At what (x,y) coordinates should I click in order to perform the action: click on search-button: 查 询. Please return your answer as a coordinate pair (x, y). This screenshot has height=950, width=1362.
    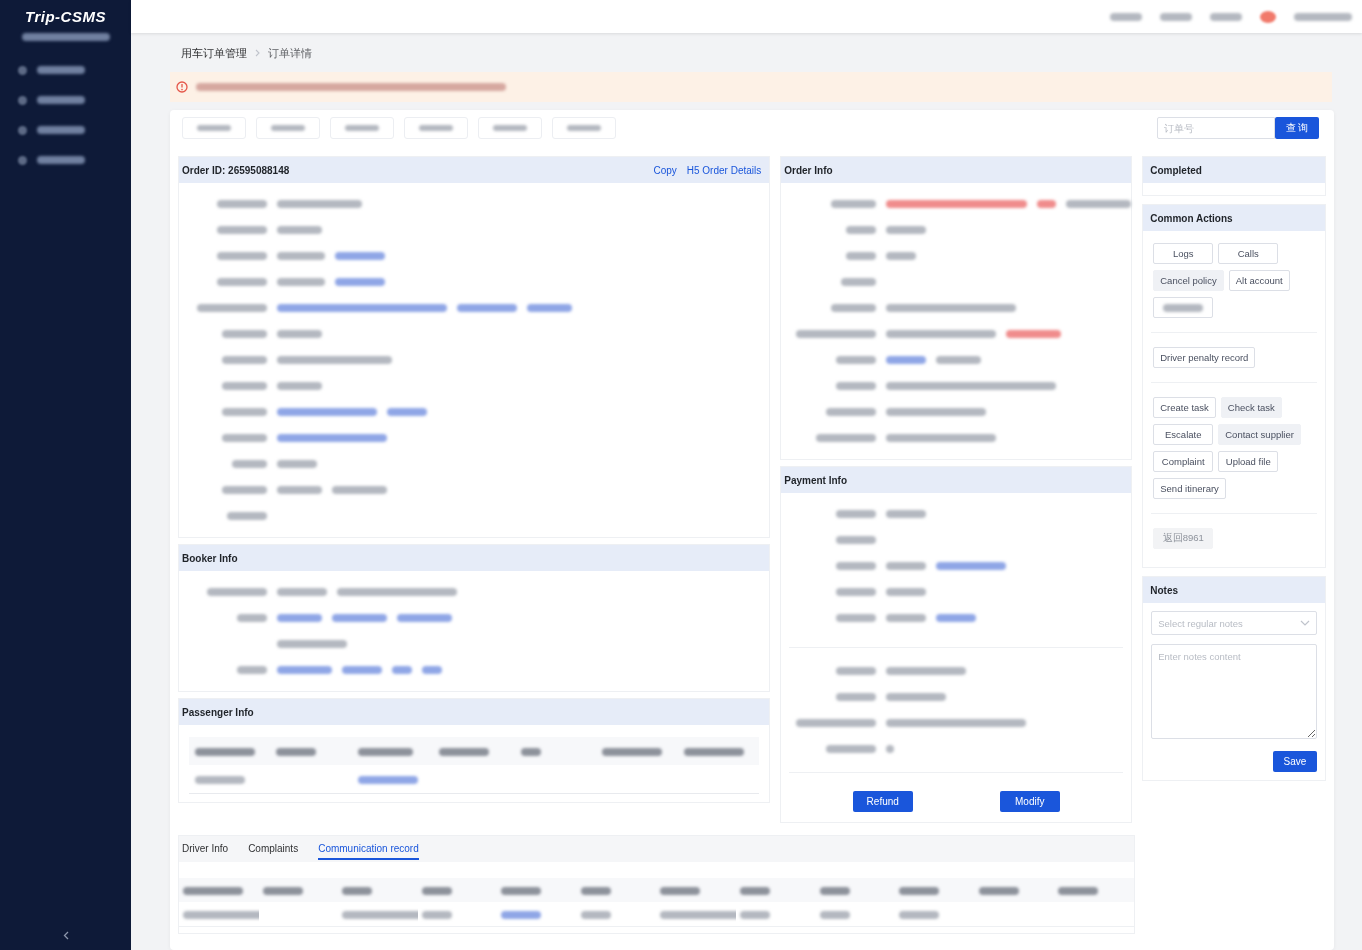
    Looking at the image, I should click on (1297, 128).